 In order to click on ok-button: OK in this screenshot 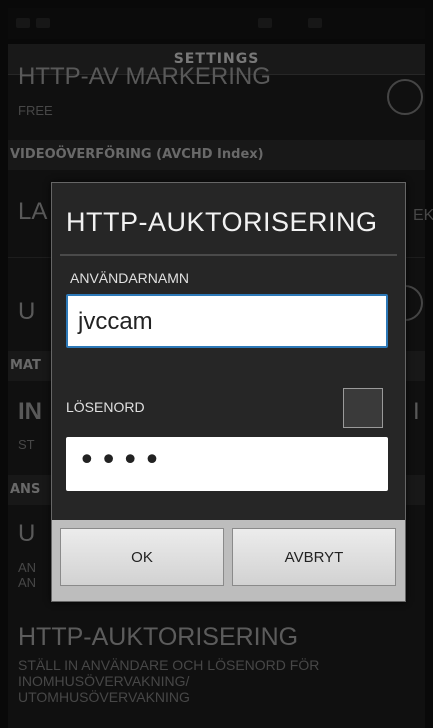, I will do `click(142, 557)`.